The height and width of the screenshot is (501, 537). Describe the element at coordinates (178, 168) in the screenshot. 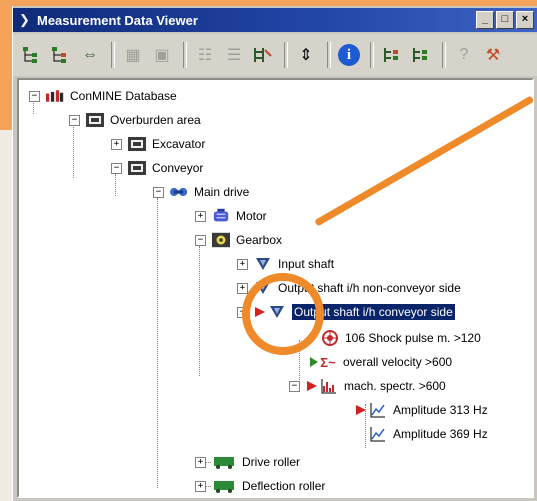

I see `tree-node-label: Conveyor` at that location.